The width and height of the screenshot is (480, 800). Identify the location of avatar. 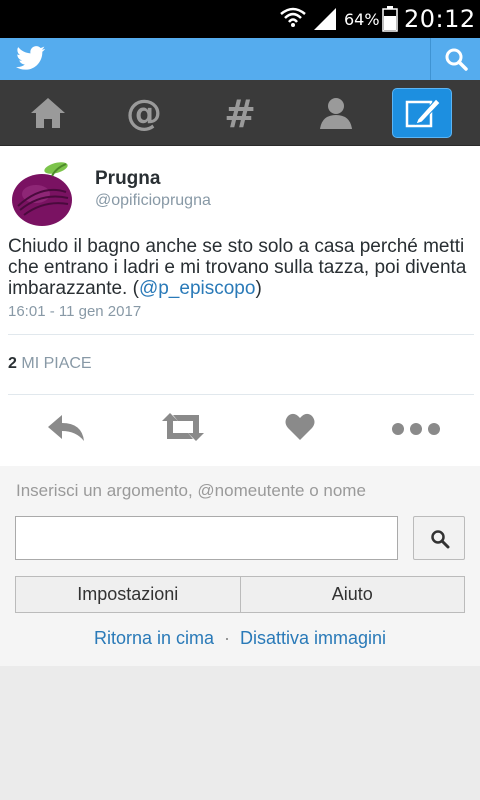
(47, 193).